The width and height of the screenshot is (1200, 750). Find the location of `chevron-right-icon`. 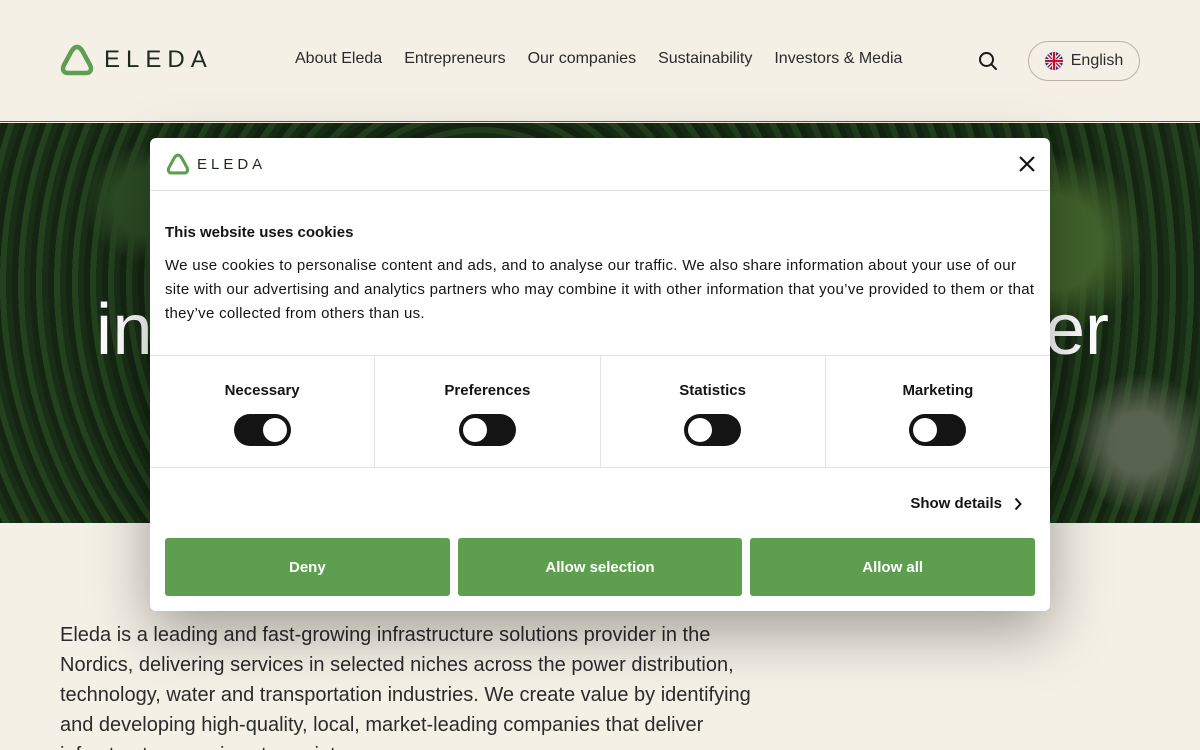

chevron-right-icon is located at coordinates (1018, 503).